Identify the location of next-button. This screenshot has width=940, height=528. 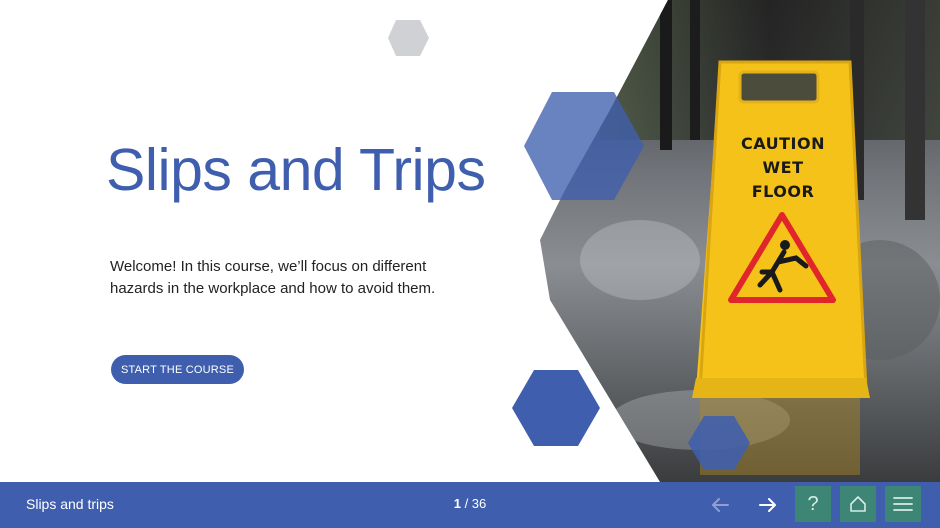
(768, 505).